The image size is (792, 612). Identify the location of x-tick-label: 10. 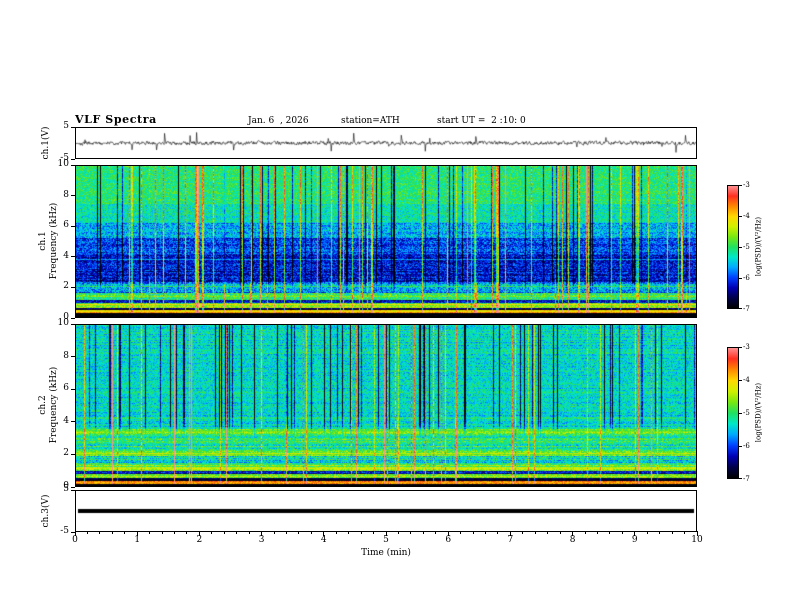
(697, 540).